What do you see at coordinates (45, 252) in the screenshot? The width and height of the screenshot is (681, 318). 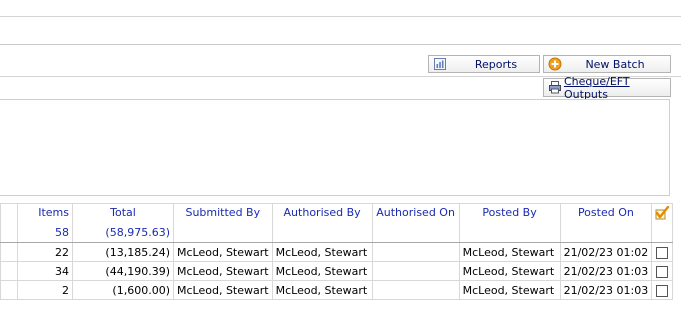 I see `row-items: 22` at bounding box center [45, 252].